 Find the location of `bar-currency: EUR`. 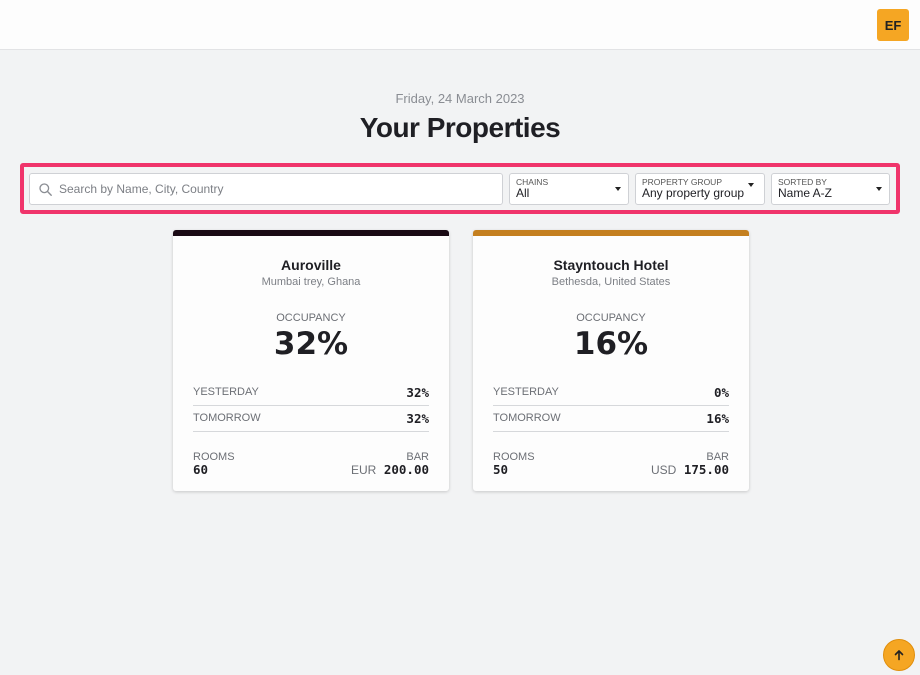

bar-currency: EUR is located at coordinates (363, 470).